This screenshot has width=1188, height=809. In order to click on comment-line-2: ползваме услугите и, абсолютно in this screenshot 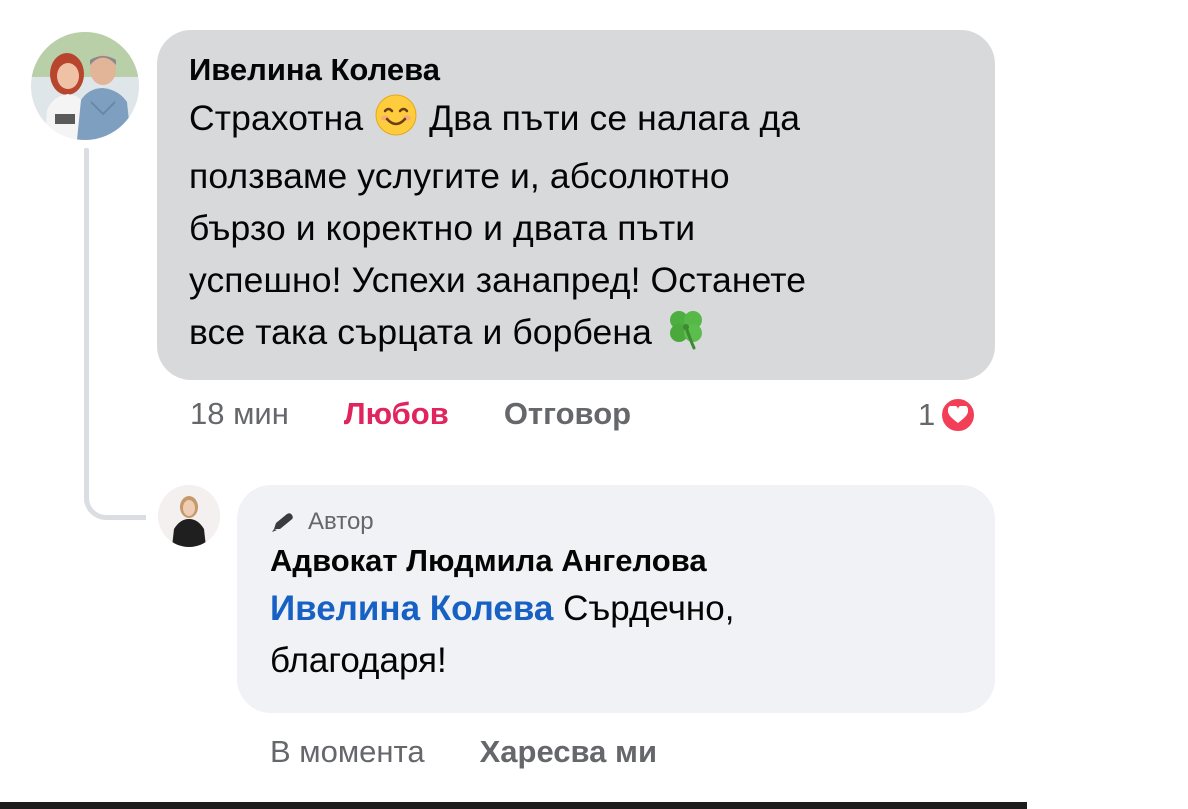, I will do `click(459, 176)`.